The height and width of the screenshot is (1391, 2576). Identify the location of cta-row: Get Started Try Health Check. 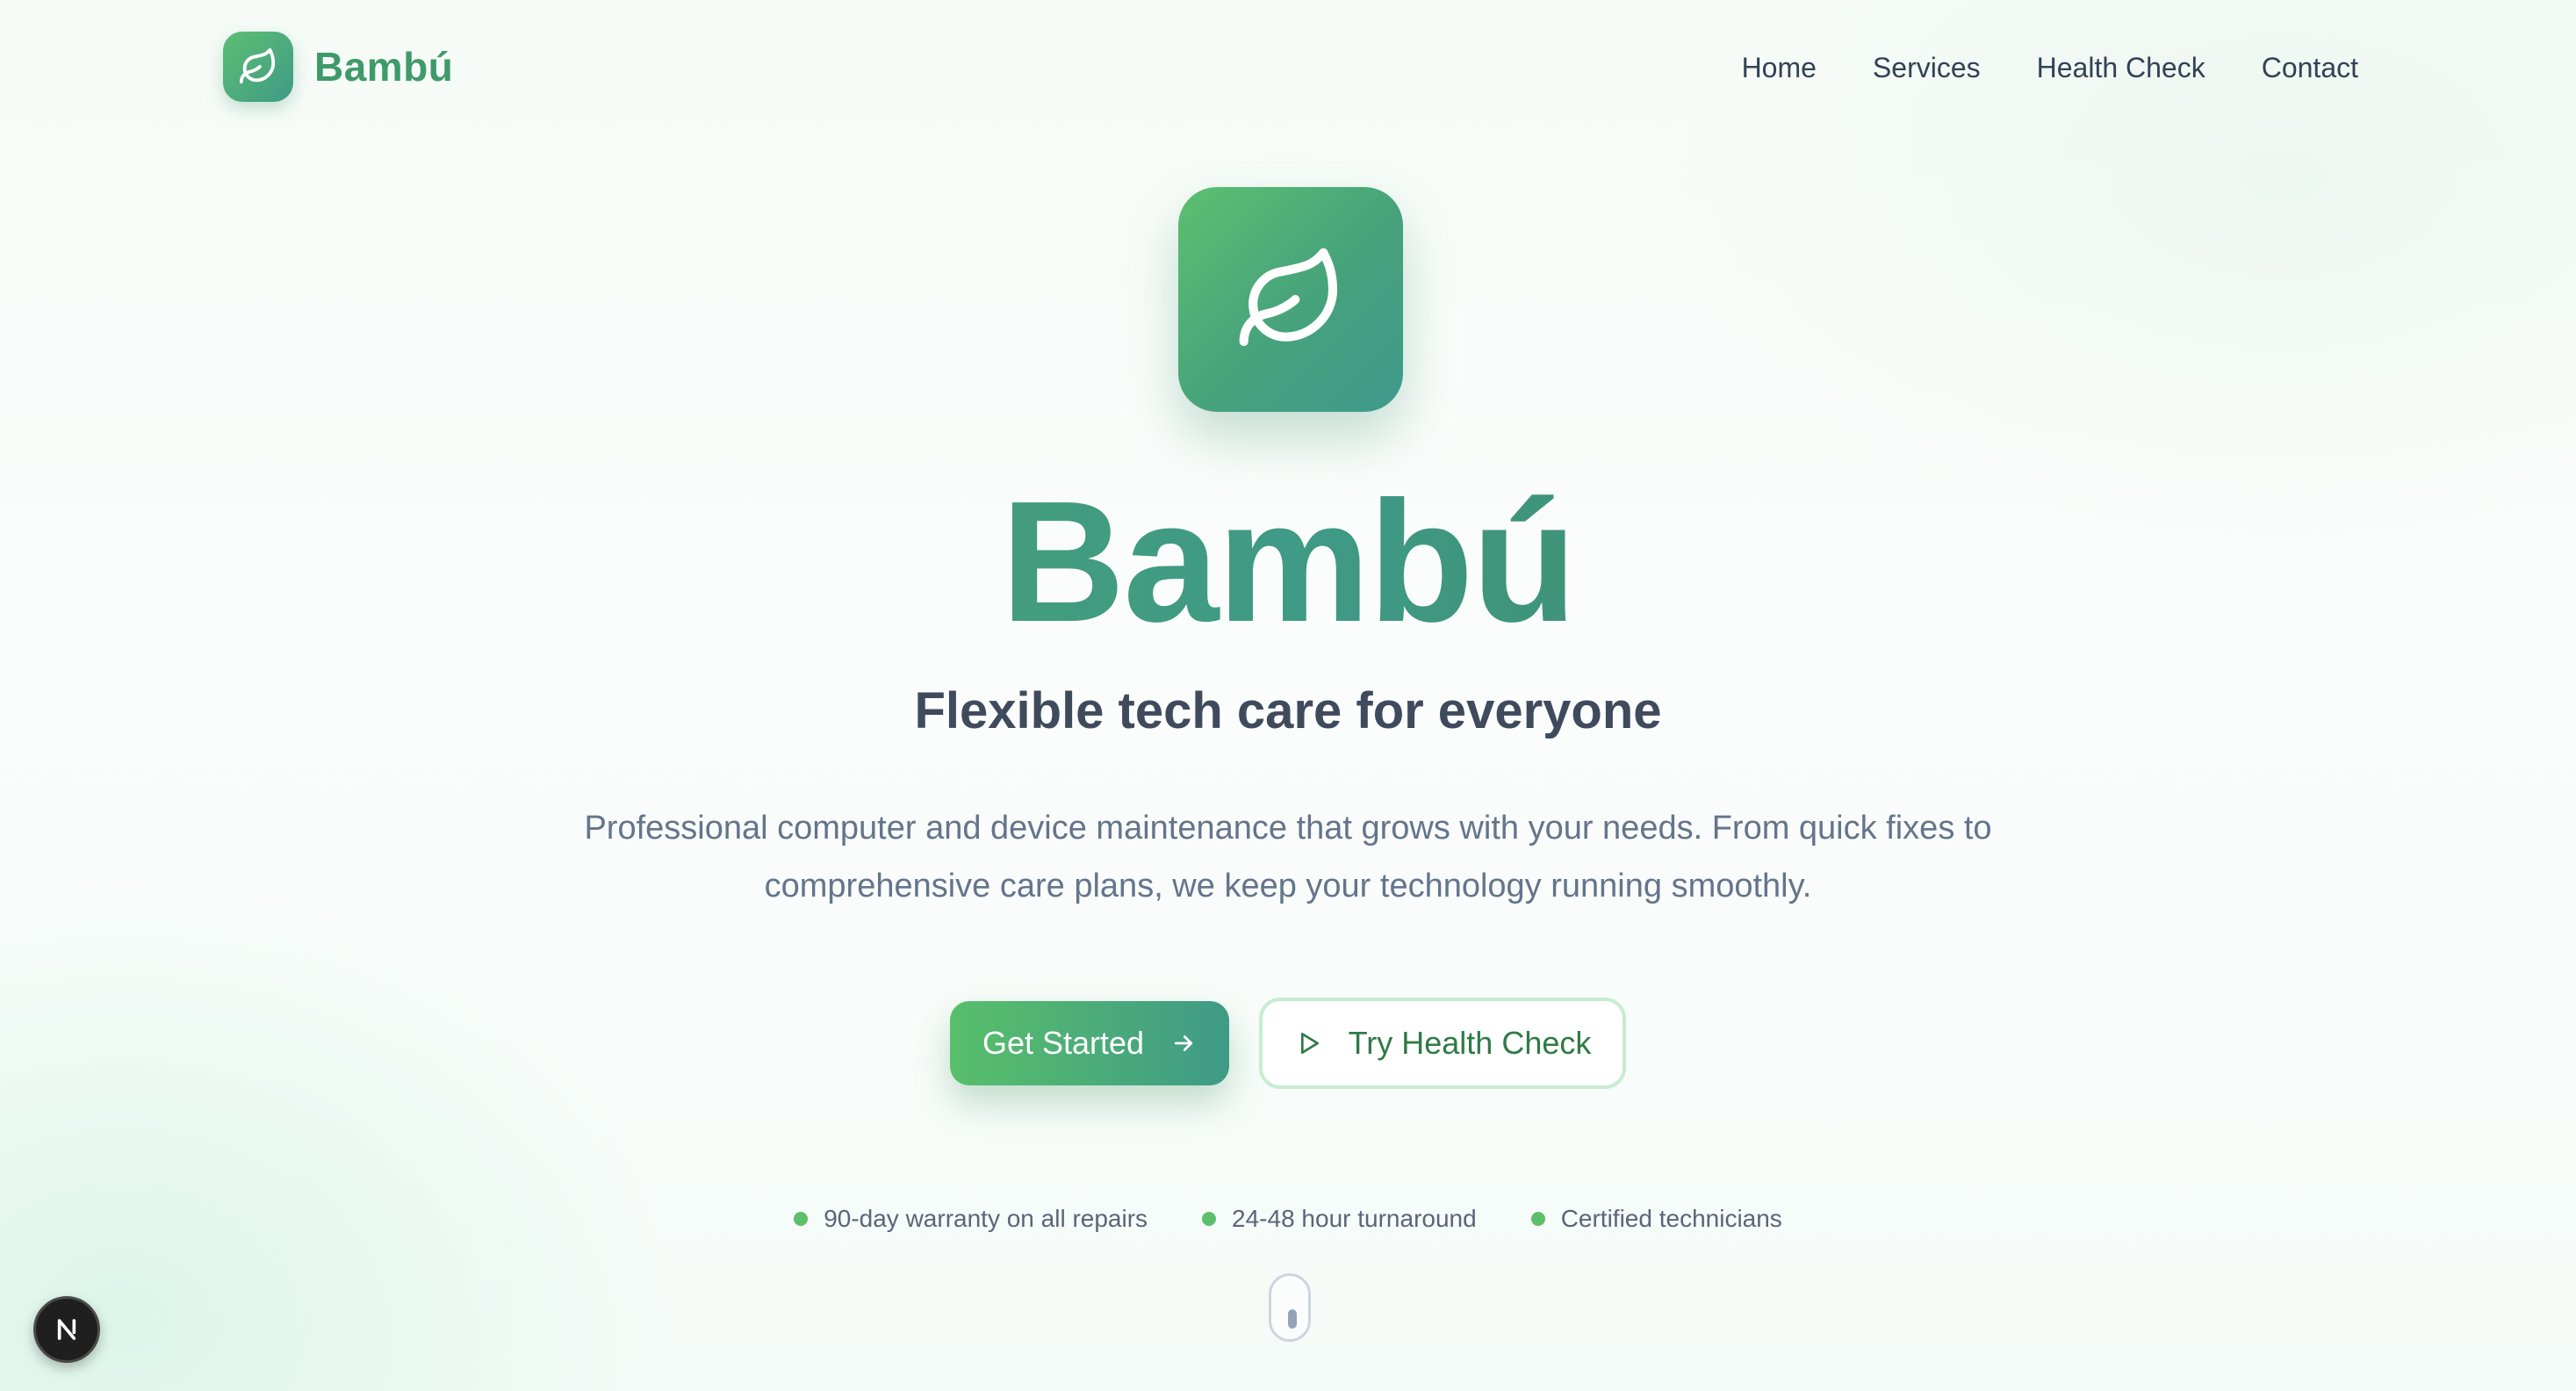
(1288, 1043).